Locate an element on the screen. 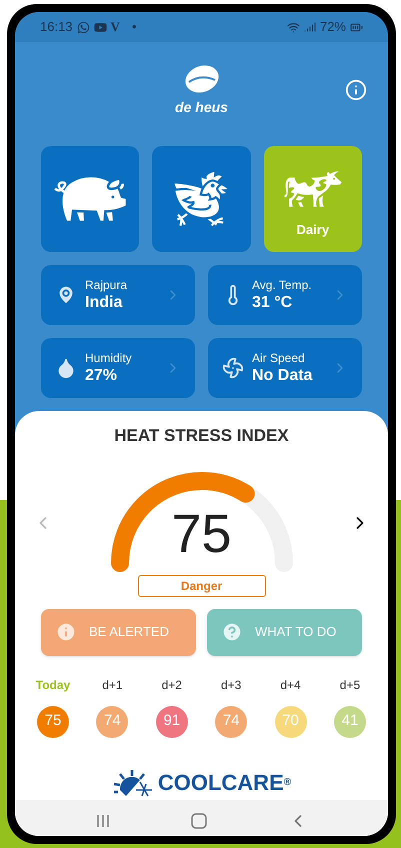  card-value: 31 °C is located at coordinates (273, 302).